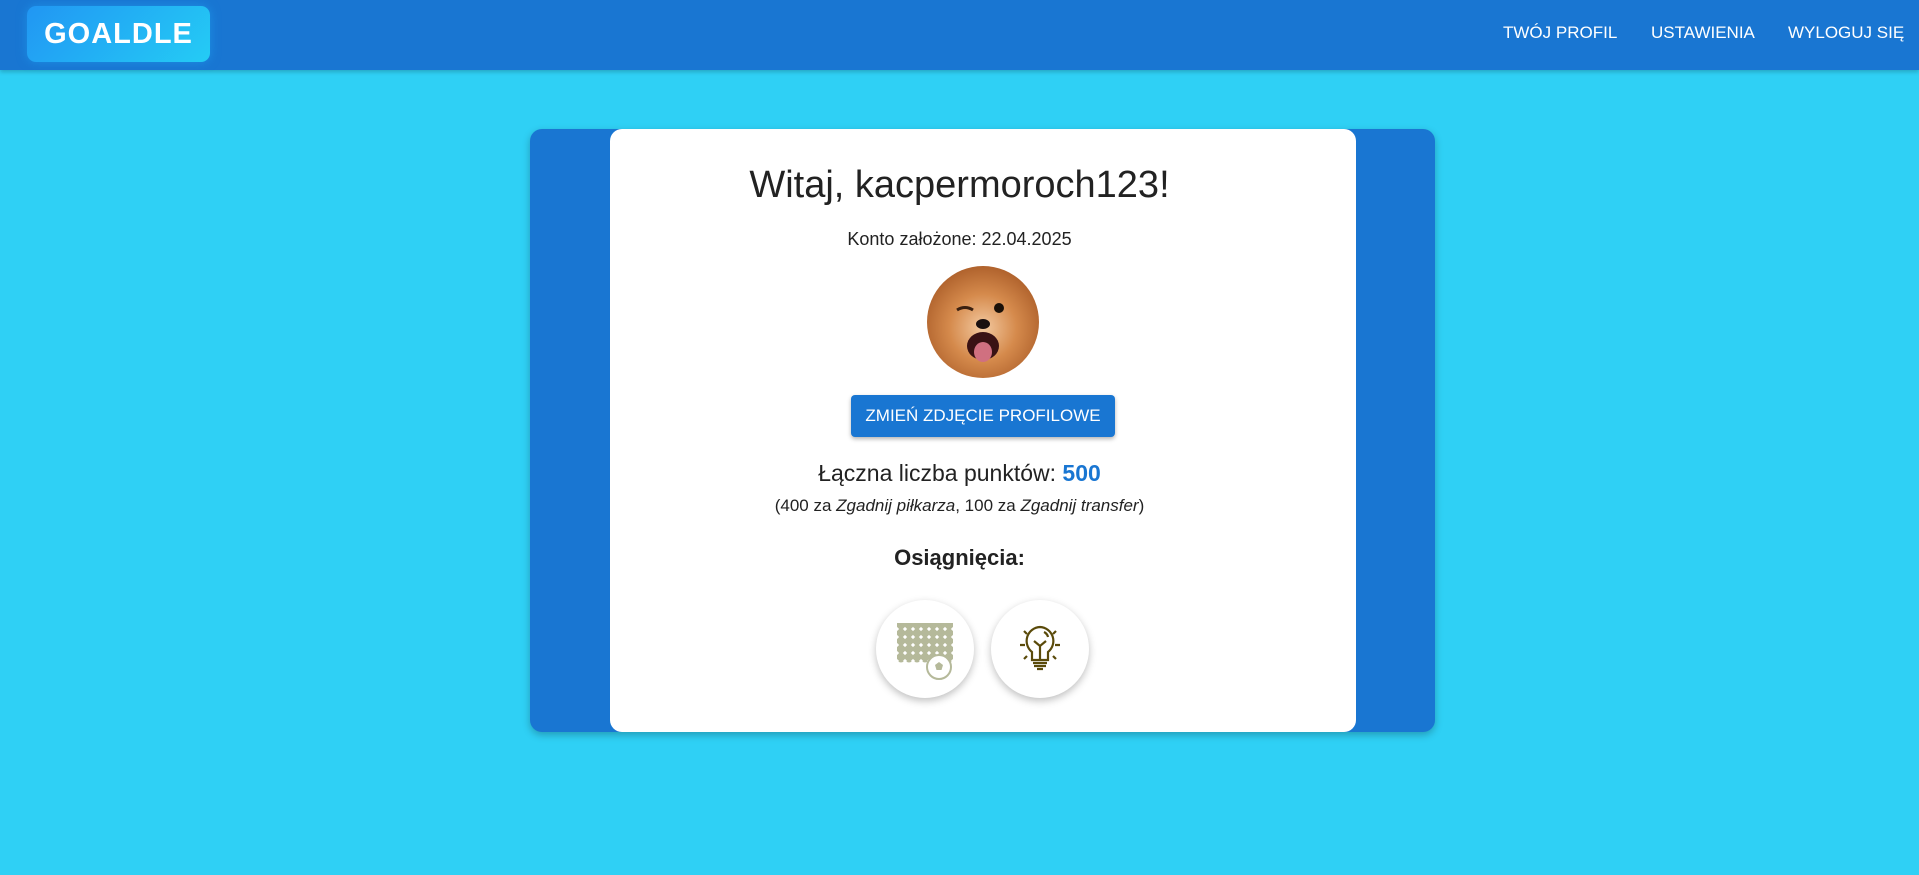  I want to click on dog-photo-icon, so click(983, 322).